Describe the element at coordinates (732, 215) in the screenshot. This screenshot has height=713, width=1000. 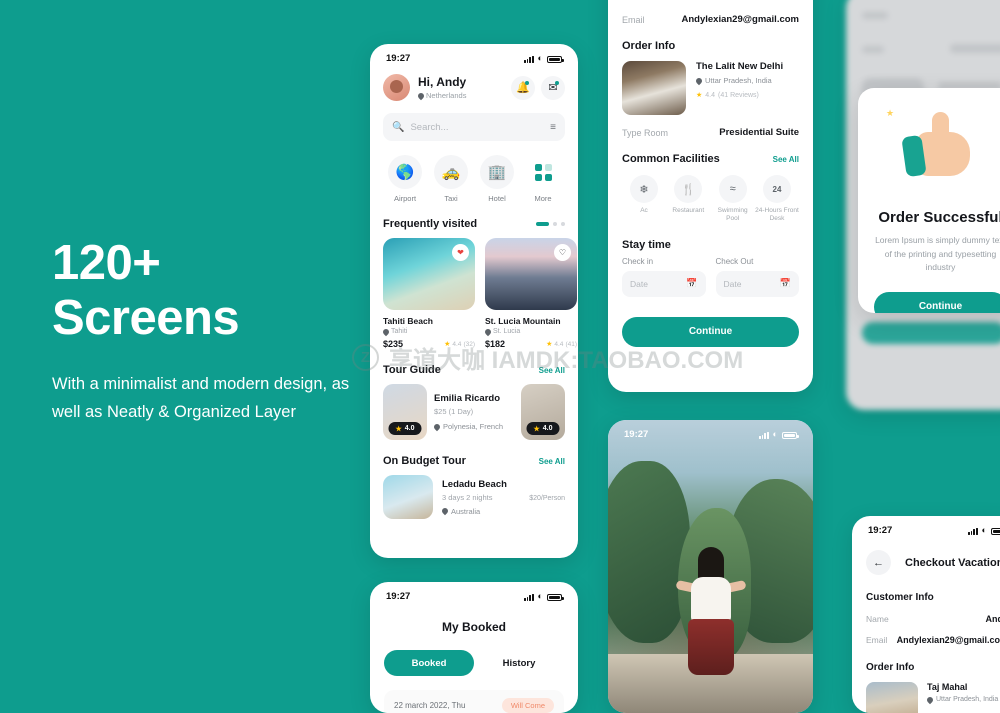
I see `facility-label: Swimming Pool` at that location.